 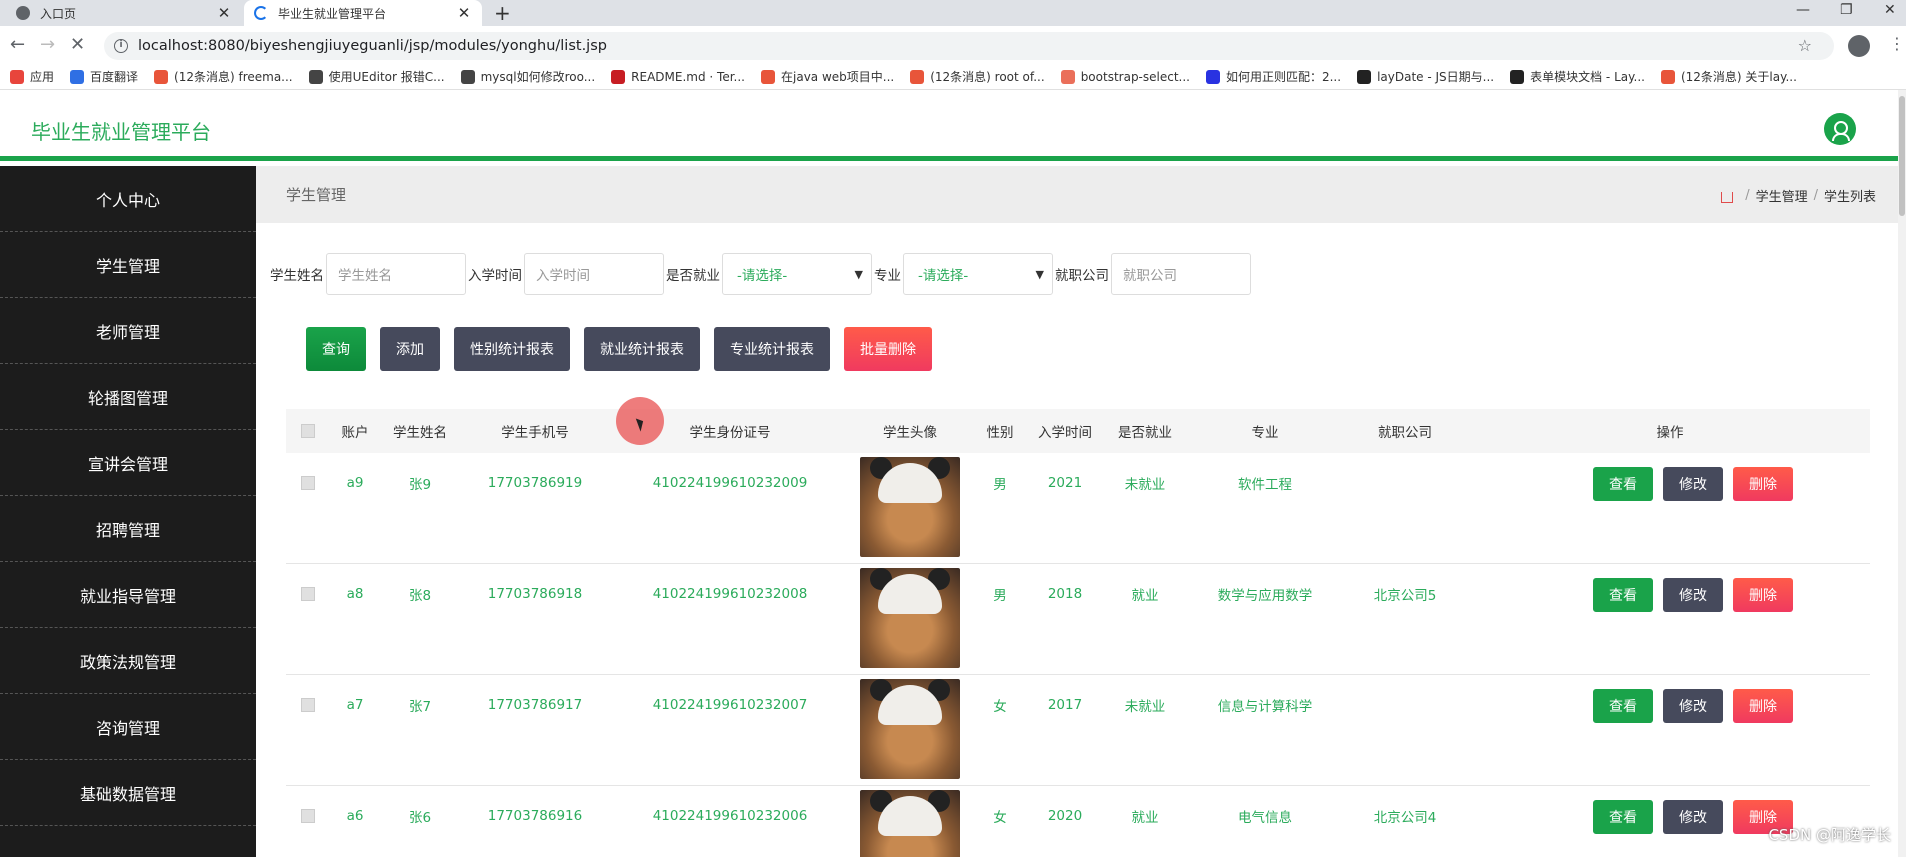 What do you see at coordinates (768, 76) in the screenshot?
I see `csdn-icon` at bounding box center [768, 76].